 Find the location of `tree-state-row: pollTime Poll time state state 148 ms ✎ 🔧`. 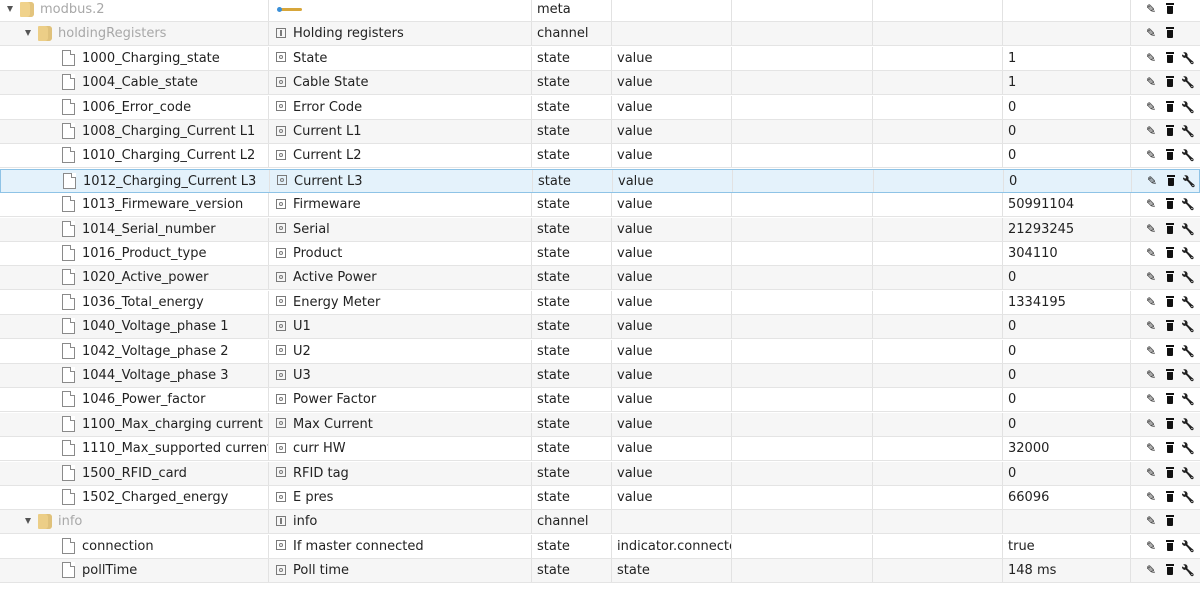

tree-state-row: pollTime Poll time state state 148 ms ✎ 🔧 is located at coordinates (600, 571).